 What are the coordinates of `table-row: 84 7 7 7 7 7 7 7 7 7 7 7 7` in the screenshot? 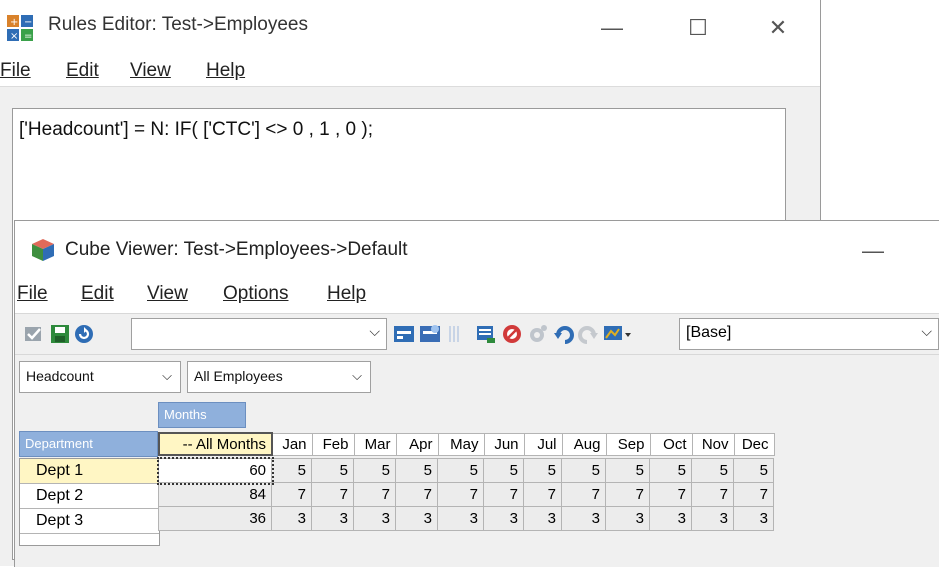 It's located at (466, 494).